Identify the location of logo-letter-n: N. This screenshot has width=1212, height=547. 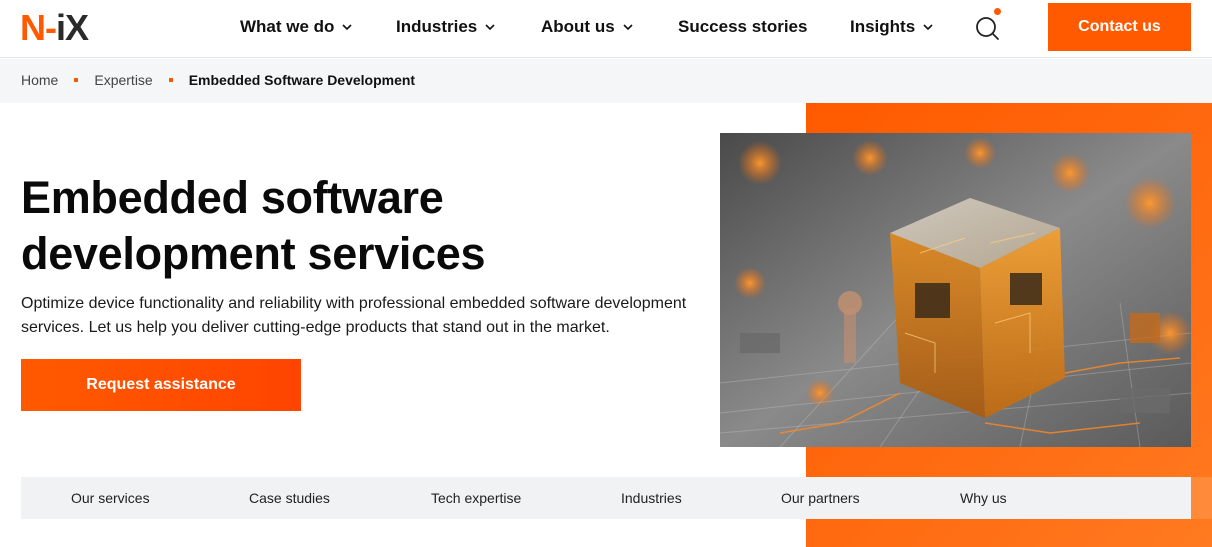
(33, 27).